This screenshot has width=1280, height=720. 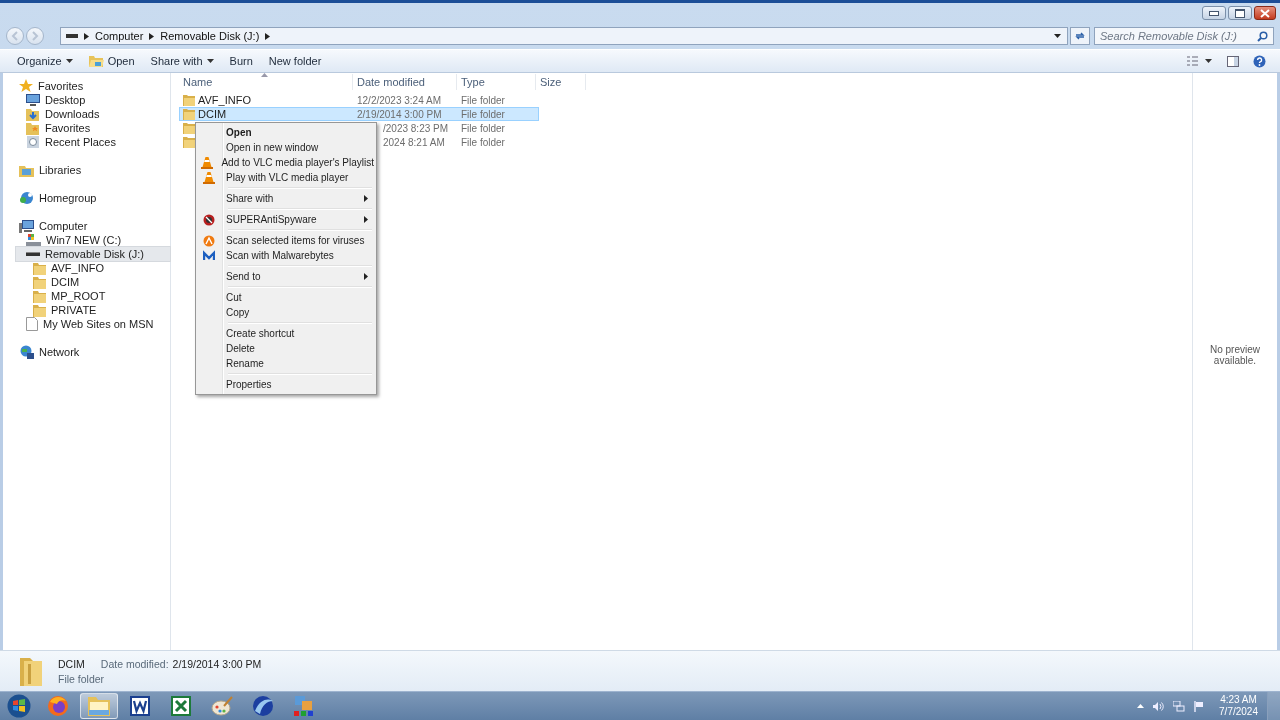 I want to click on date-modified: 2024 8:21 AM, so click(x=414, y=142).